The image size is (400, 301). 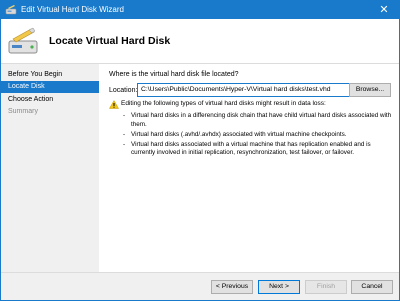 What do you see at coordinates (200, 41) in the screenshot?
I see `wizard-header: Locate Virtual Hard Disk` at bounding box center [200, 41].